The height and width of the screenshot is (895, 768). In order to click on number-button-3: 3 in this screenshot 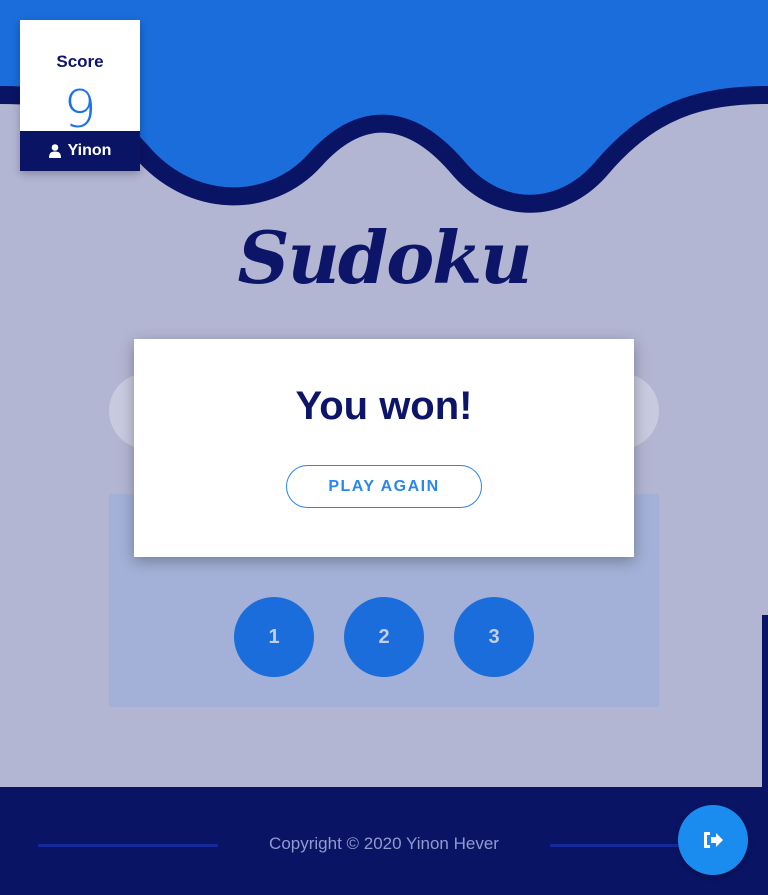, I will do `click(494, 637)`.